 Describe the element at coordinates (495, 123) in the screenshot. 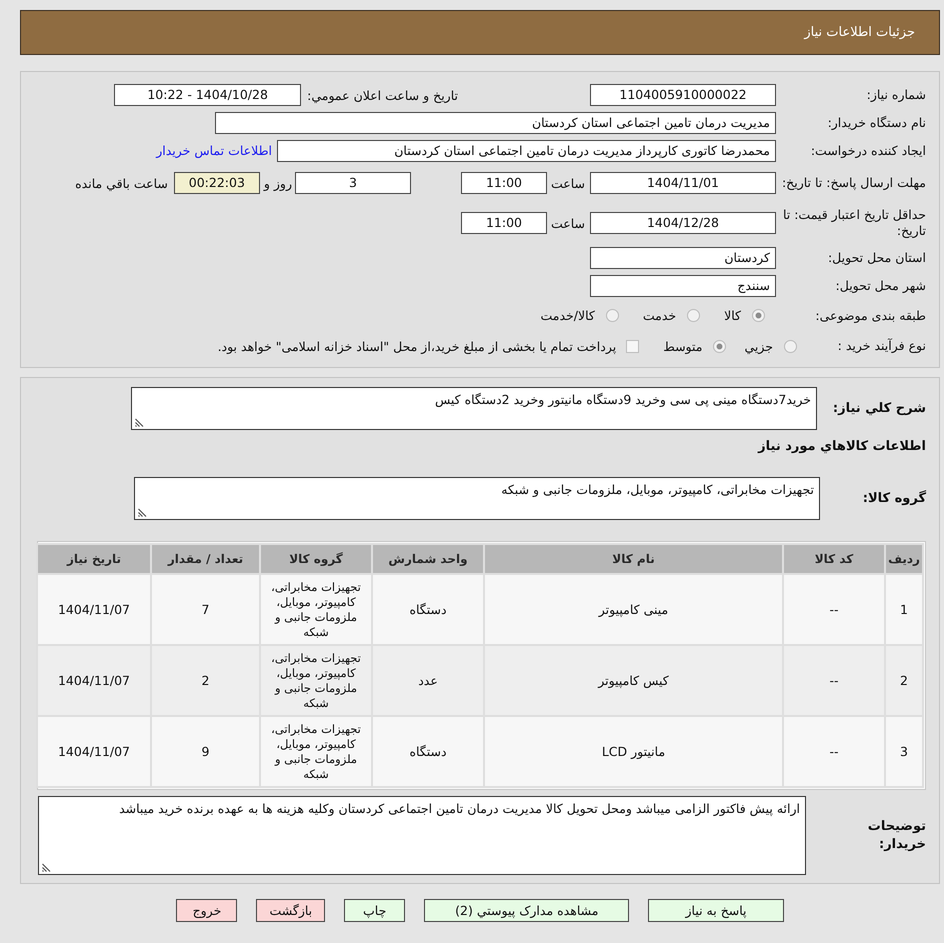

I see `buyer-org-field: مدیریت درمان تامین اجتماعی استان کردستان` at that location.